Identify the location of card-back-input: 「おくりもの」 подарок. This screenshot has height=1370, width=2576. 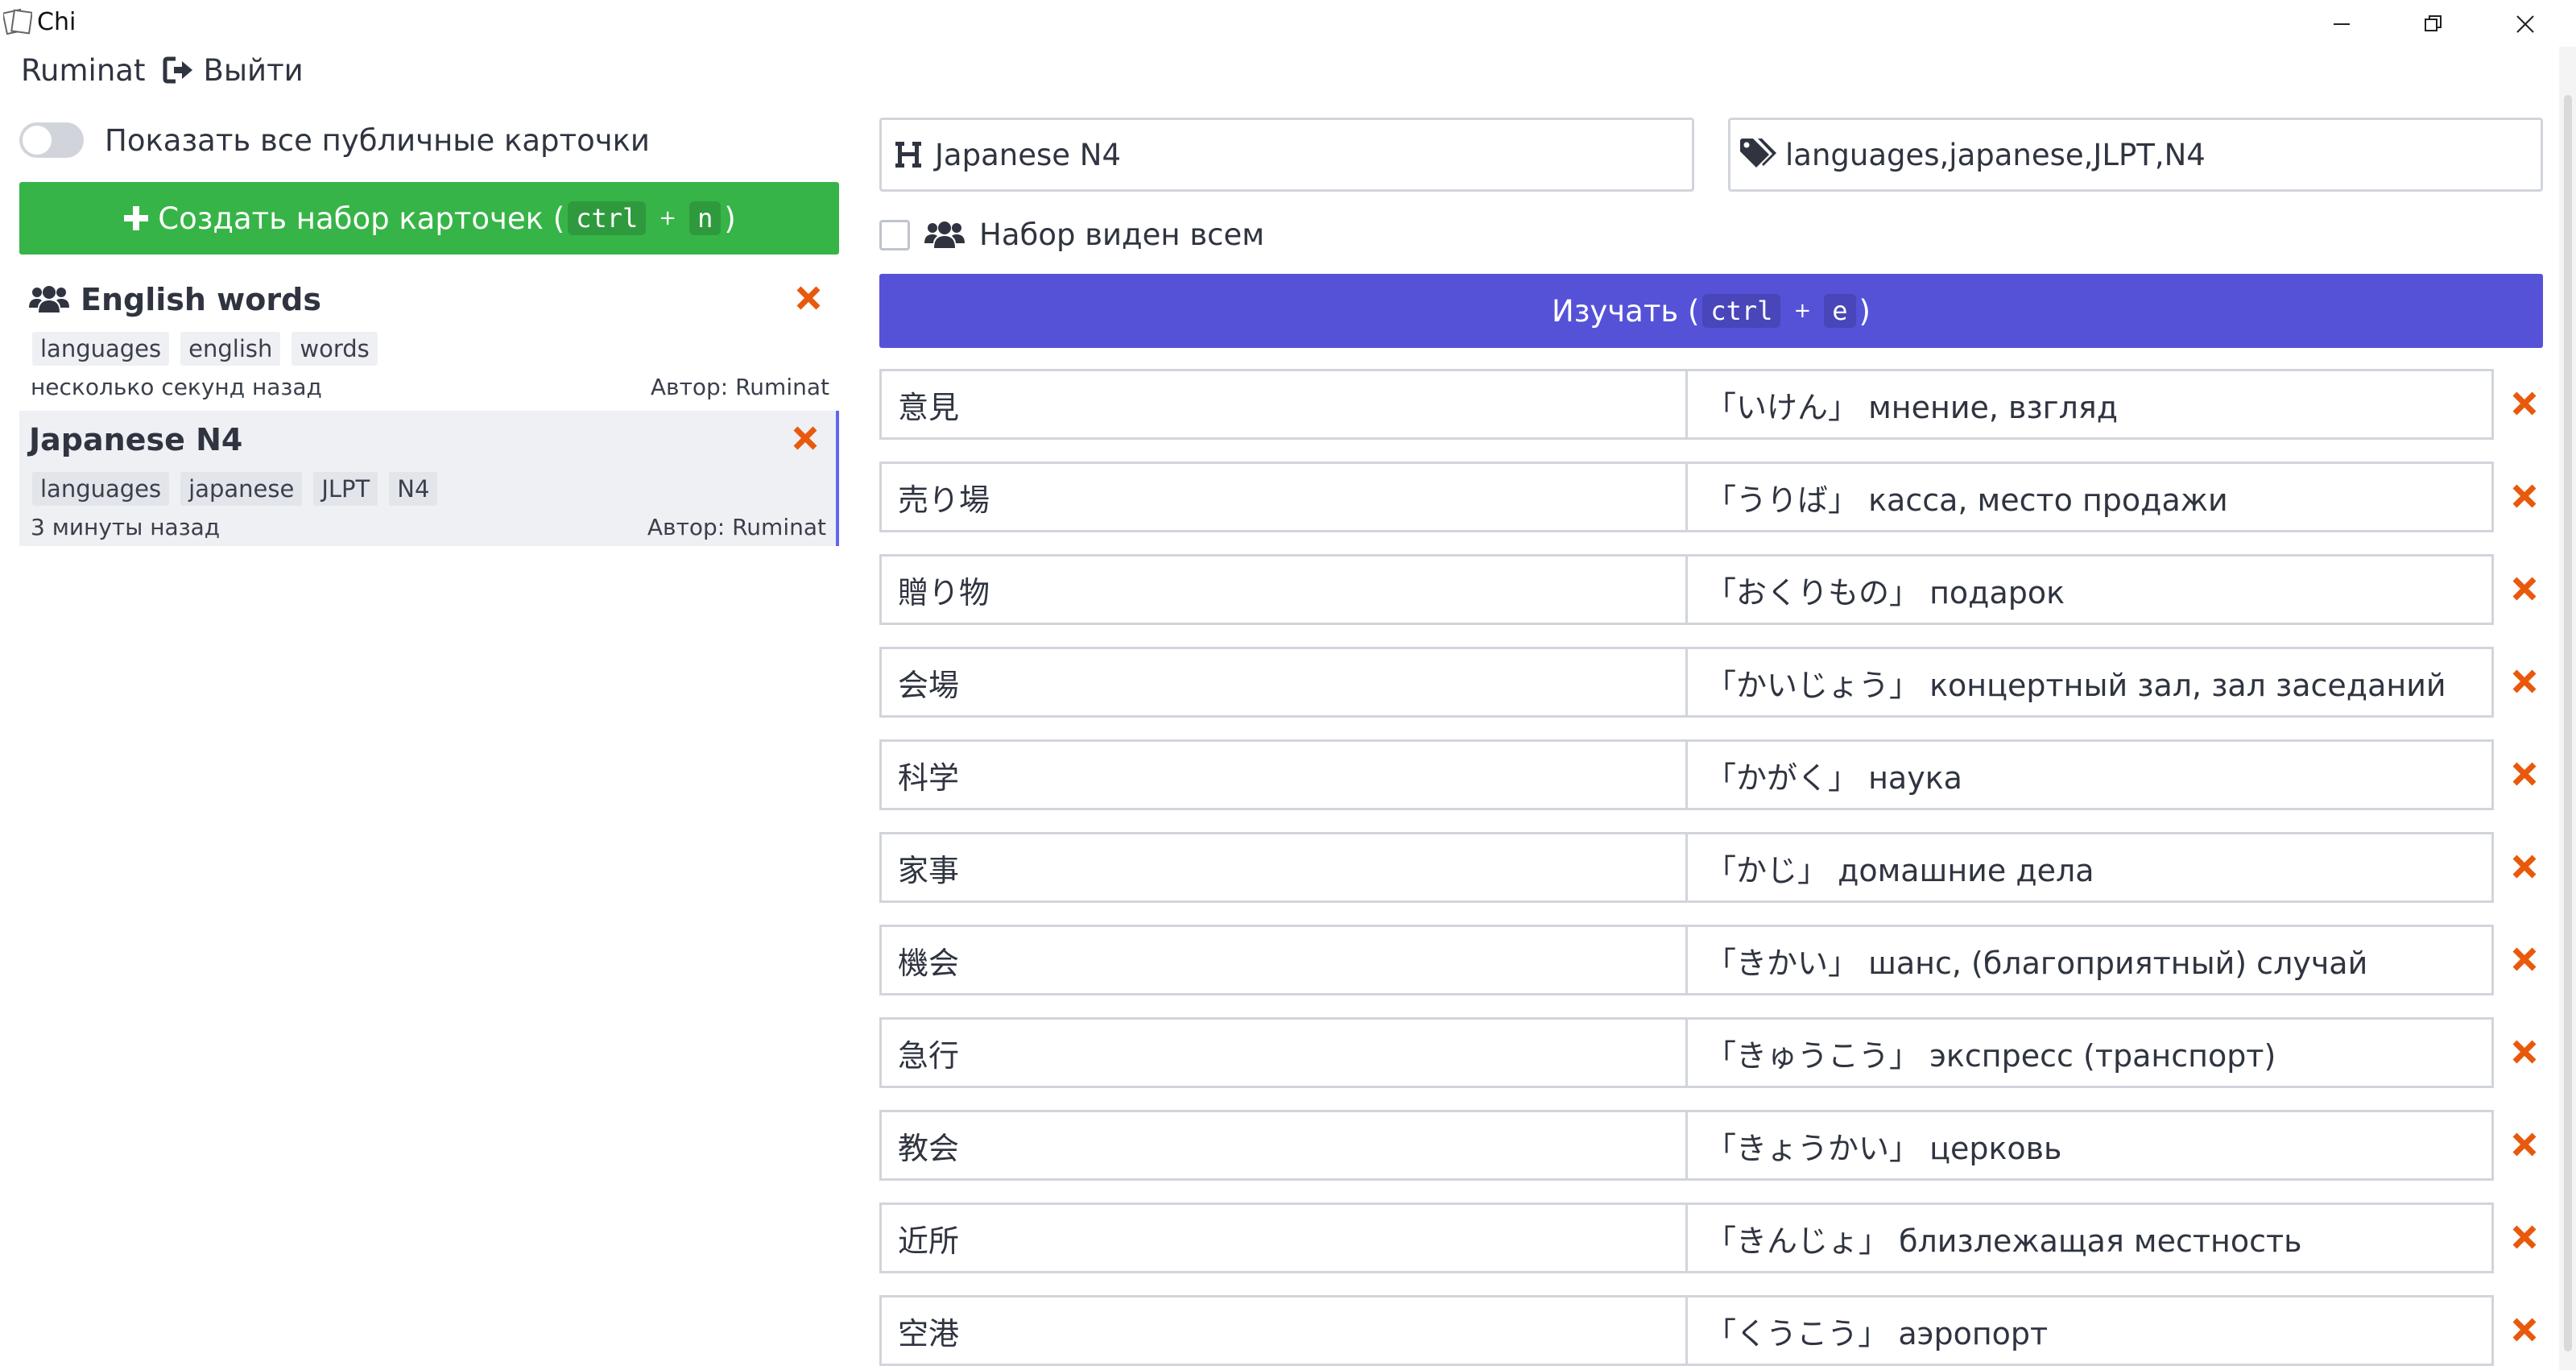
(2089, 589).